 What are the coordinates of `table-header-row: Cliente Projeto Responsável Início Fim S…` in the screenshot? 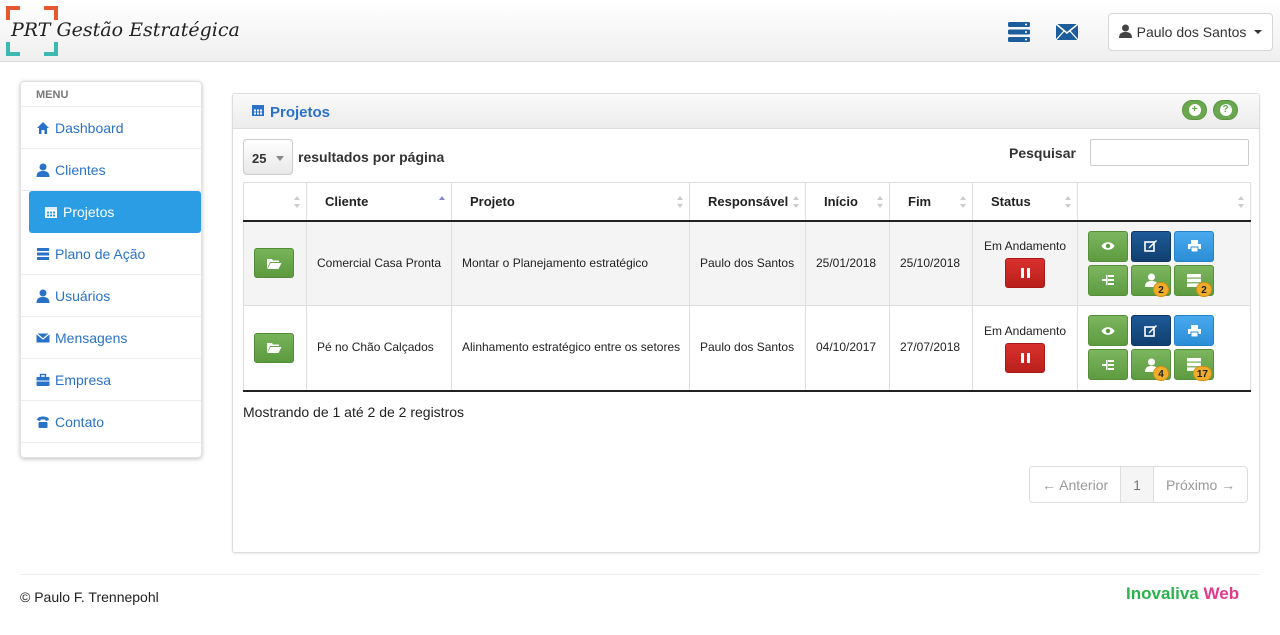 It's located at (747, 202).